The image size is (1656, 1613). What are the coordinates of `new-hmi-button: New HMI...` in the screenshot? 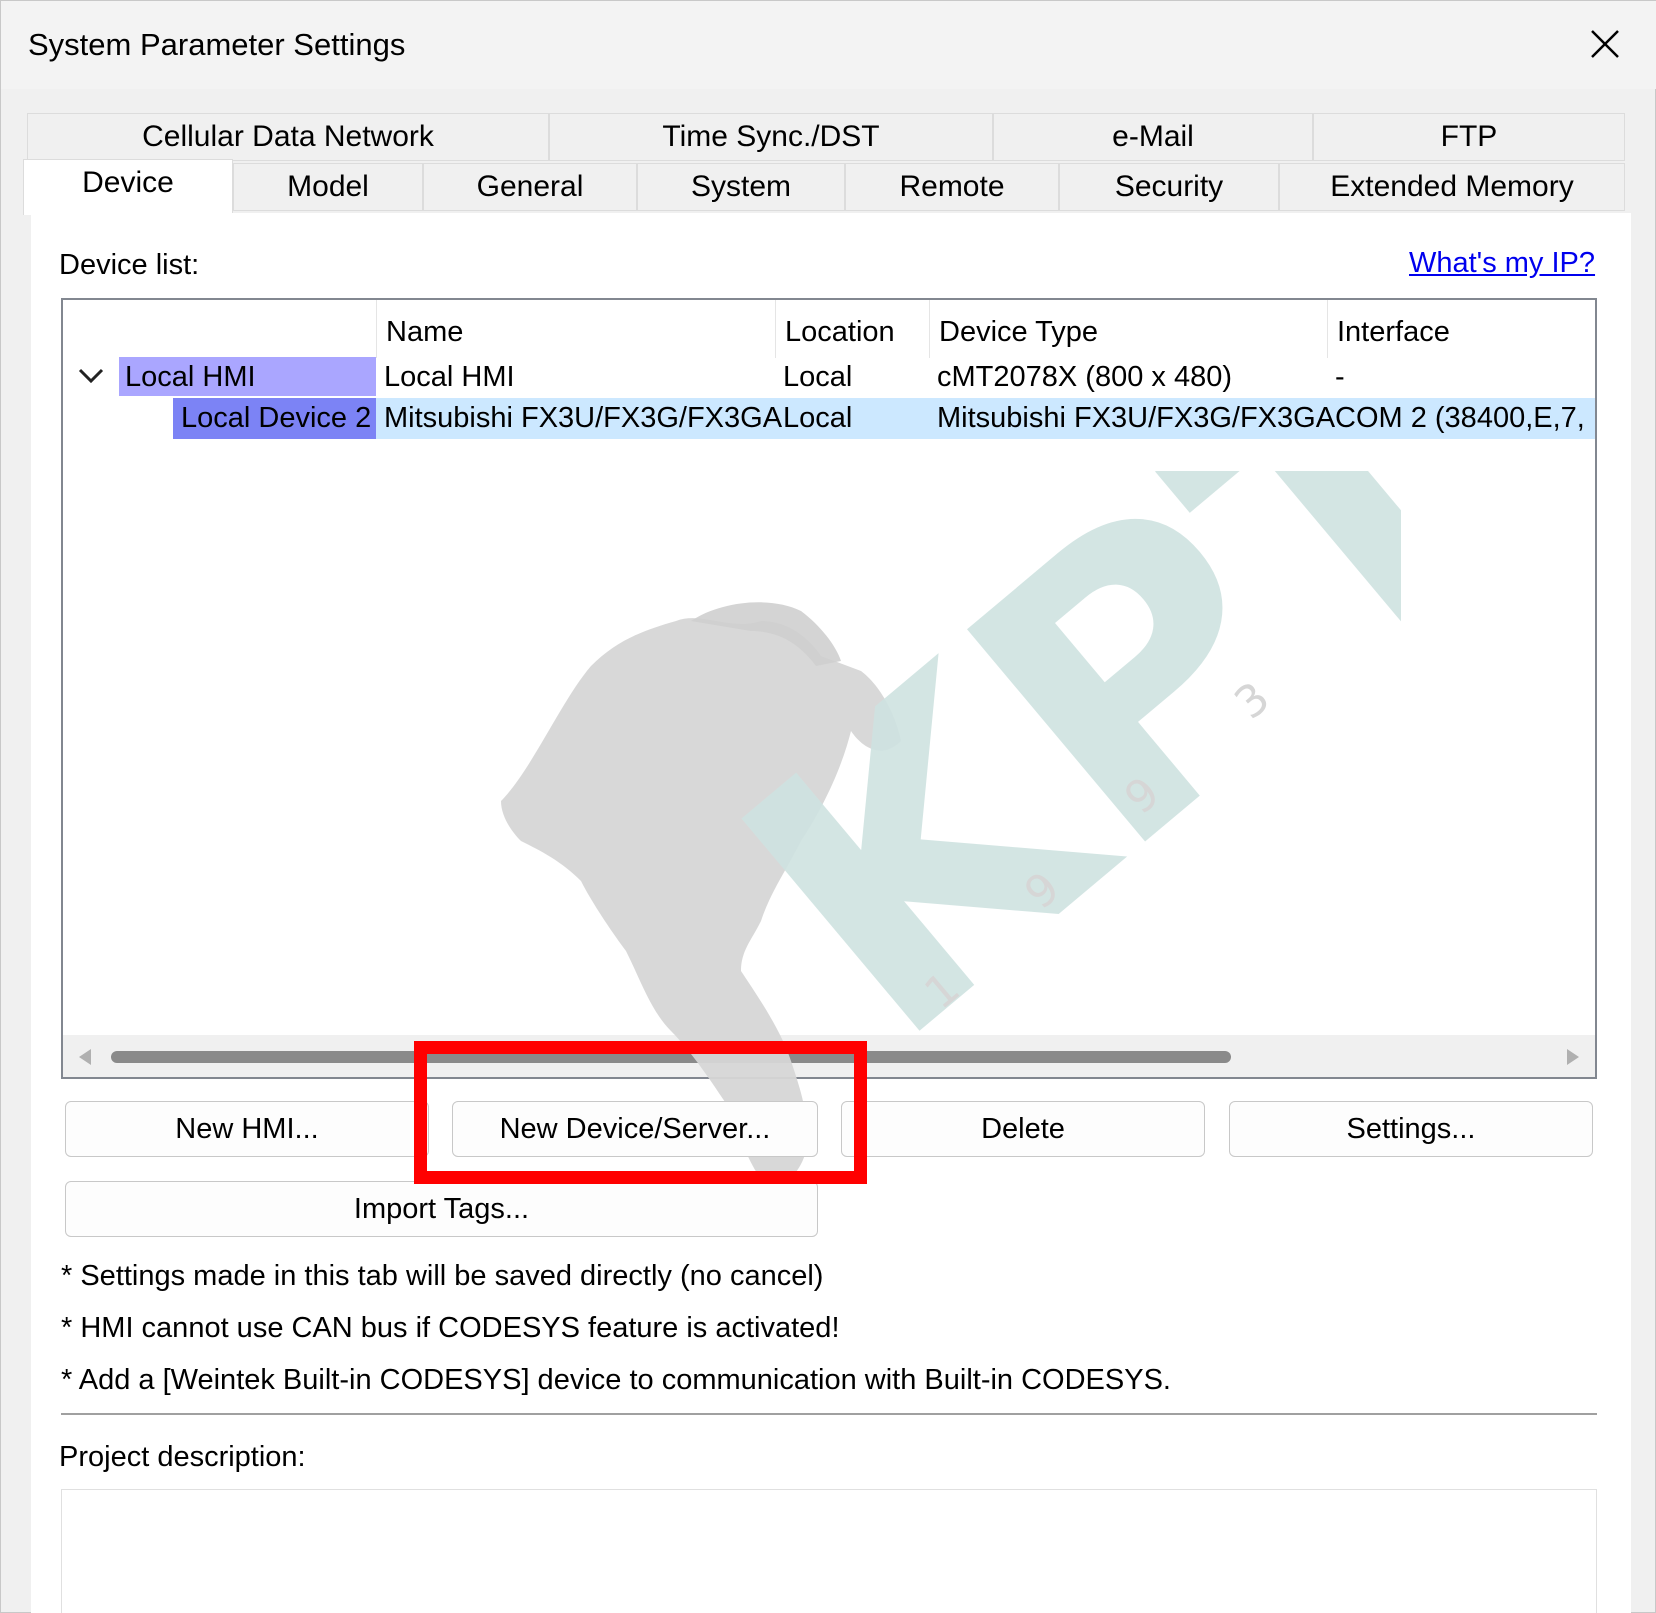 It's located at (247, 1129).